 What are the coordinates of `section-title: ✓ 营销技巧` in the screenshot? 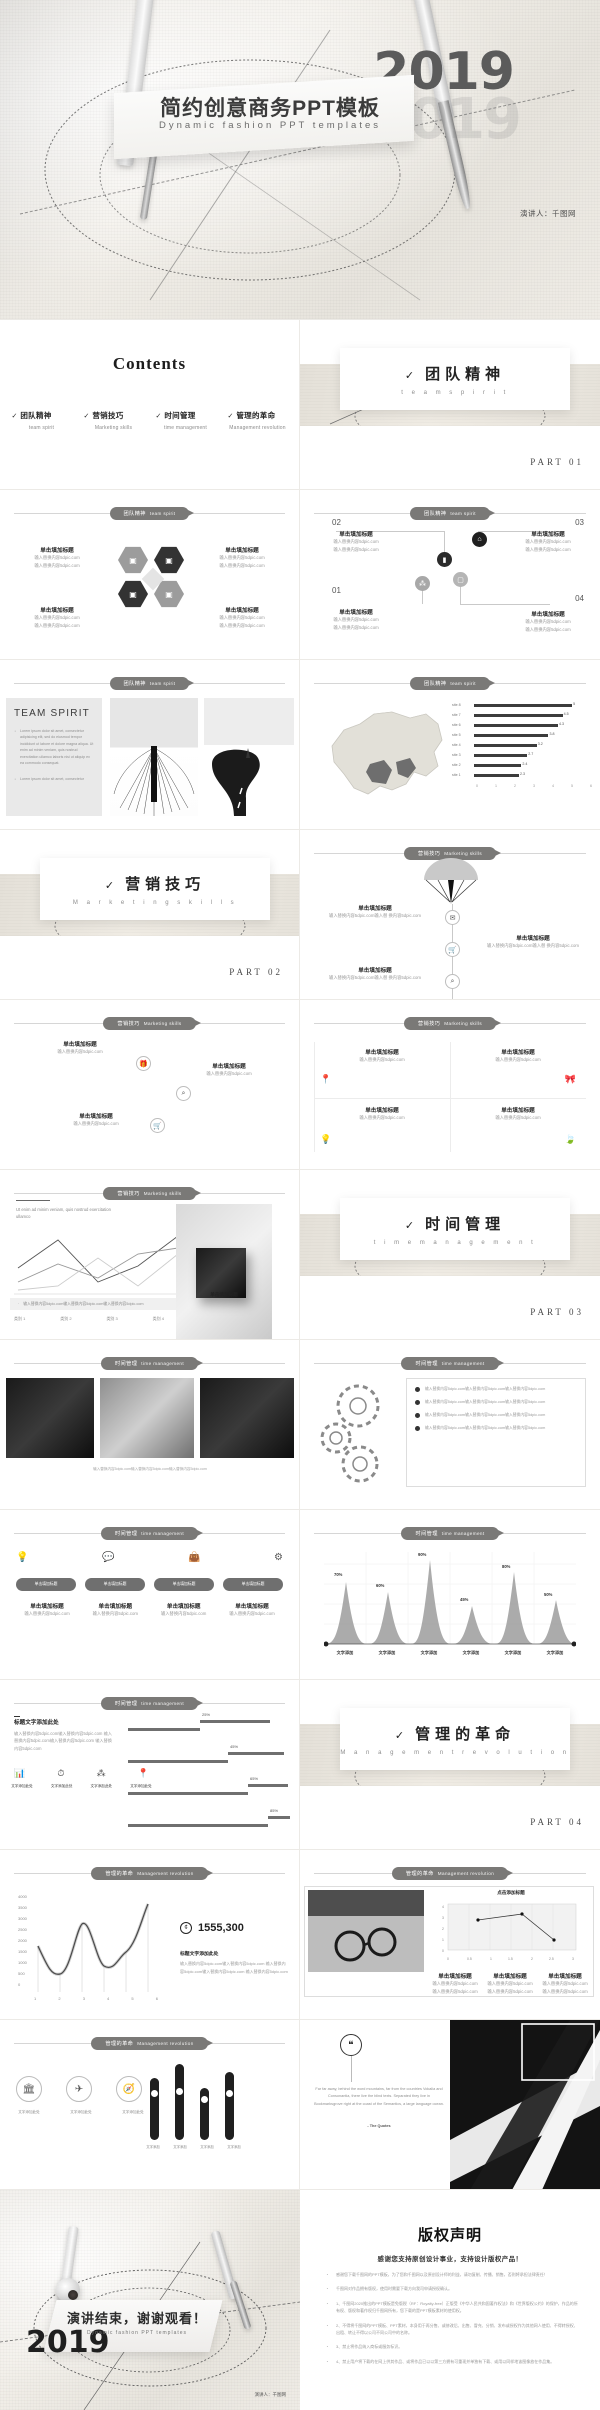 It's located at (155, 884).